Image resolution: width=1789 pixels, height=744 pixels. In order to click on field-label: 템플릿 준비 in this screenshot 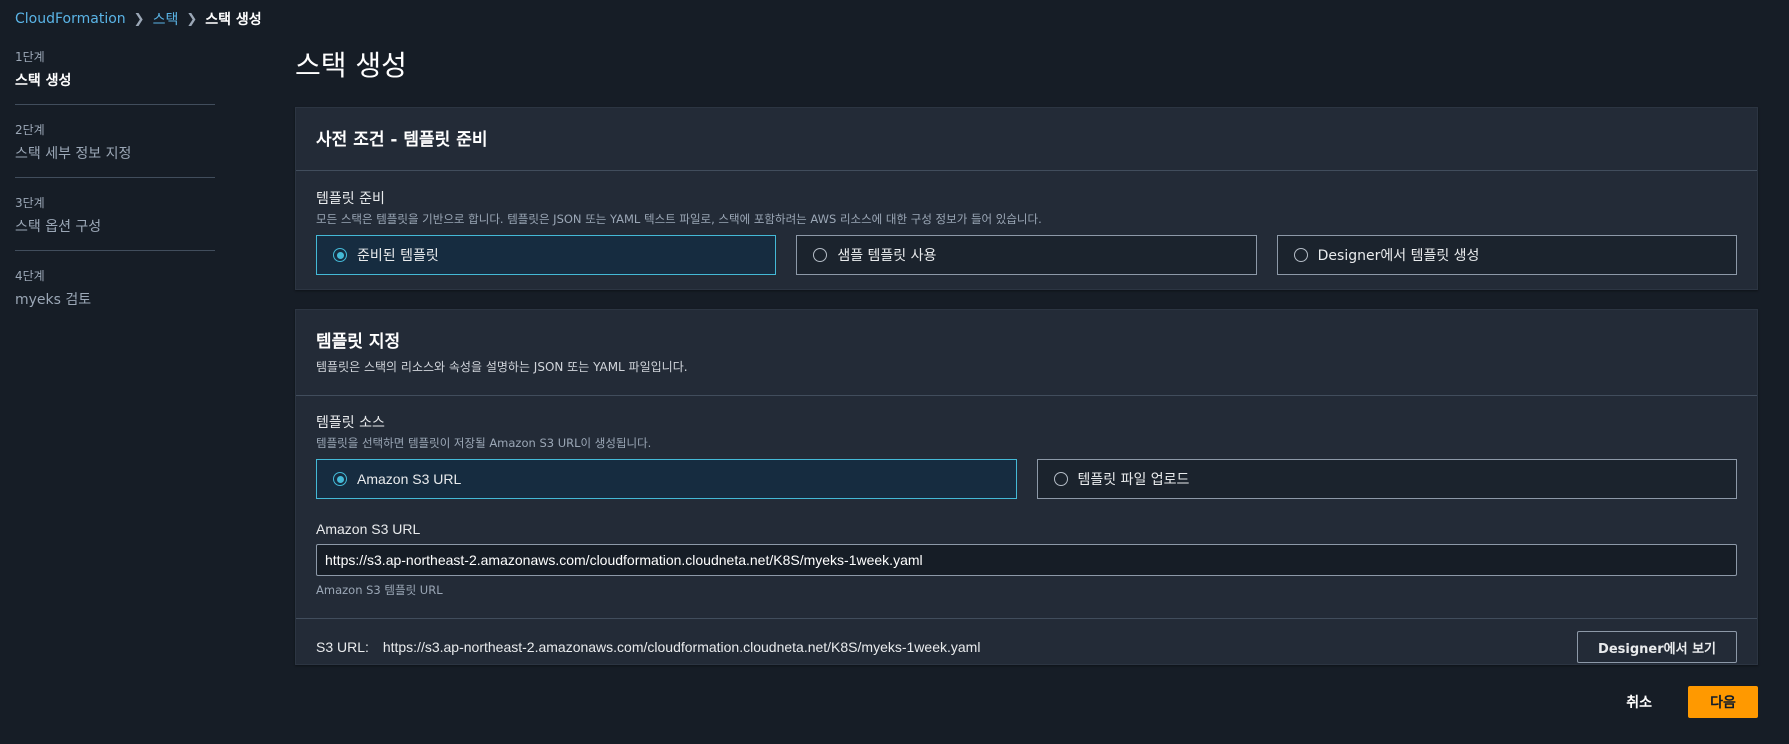, I will do `click(350, 199)`.